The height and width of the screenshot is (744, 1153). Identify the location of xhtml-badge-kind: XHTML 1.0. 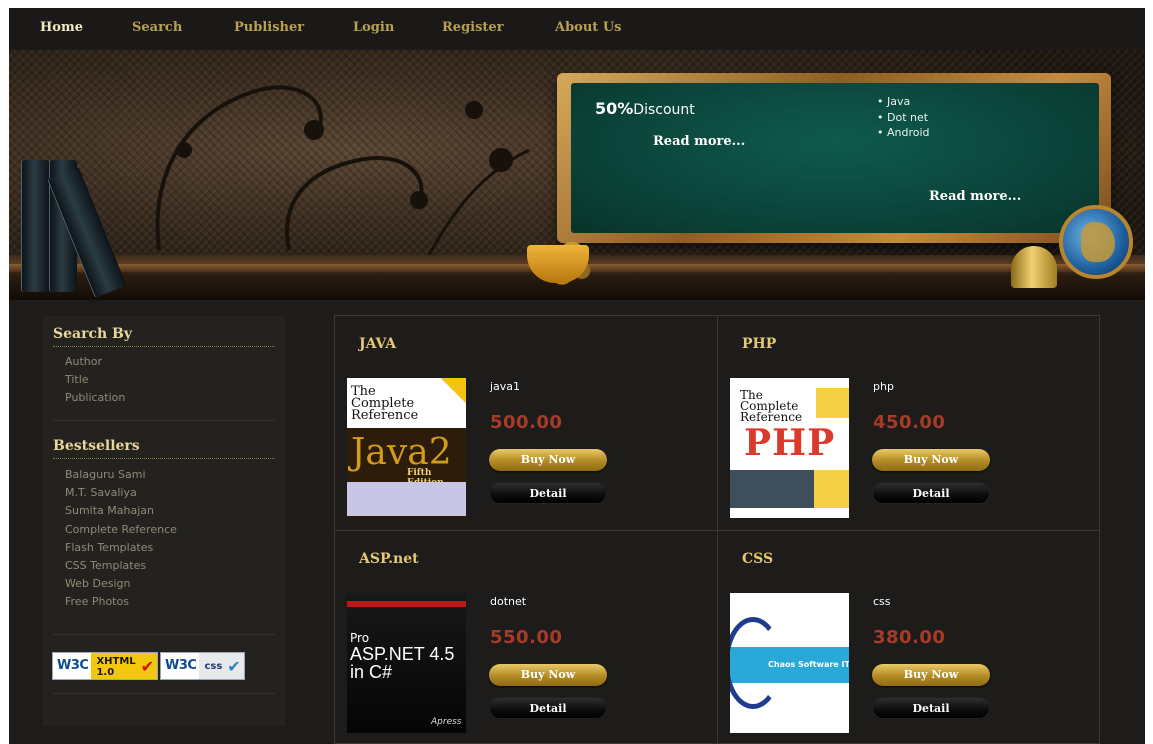
(116, 666).